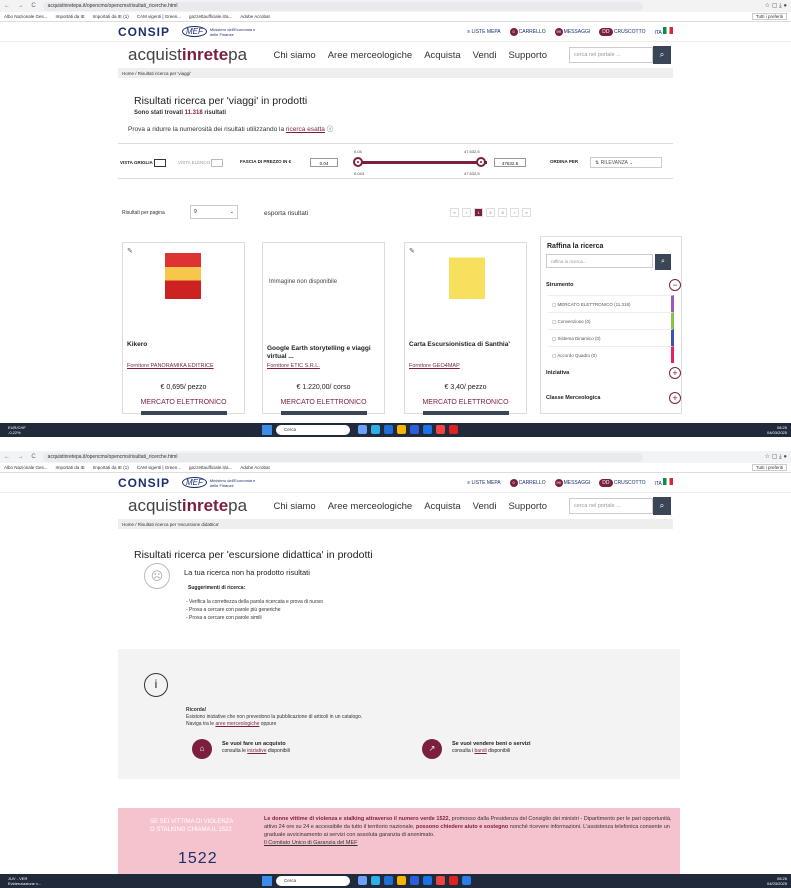 The width and height of the screenshot is (791, 888). What do you see at coordinates (293, 366) in the screenshot?
I see `supplier-link: Fornitore ETIC S.R.L.` at bounding box center [293, 366].